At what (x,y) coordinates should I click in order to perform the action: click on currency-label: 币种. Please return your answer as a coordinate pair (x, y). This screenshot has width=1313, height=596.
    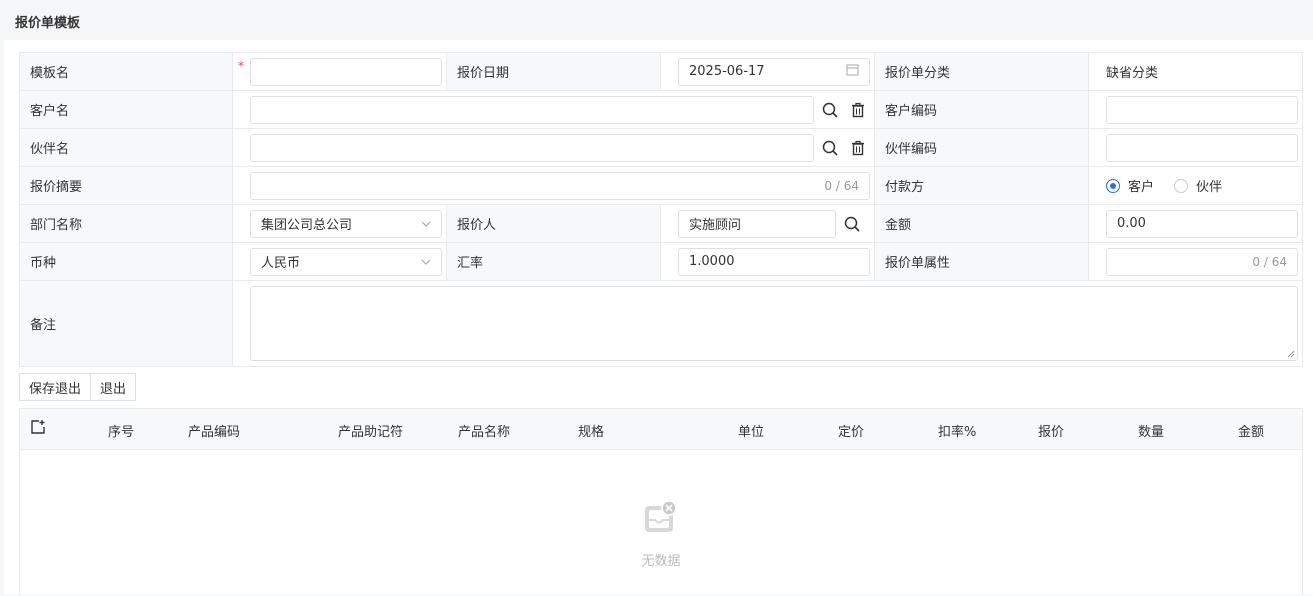
    Looking at the image, I should click on (126, 261).